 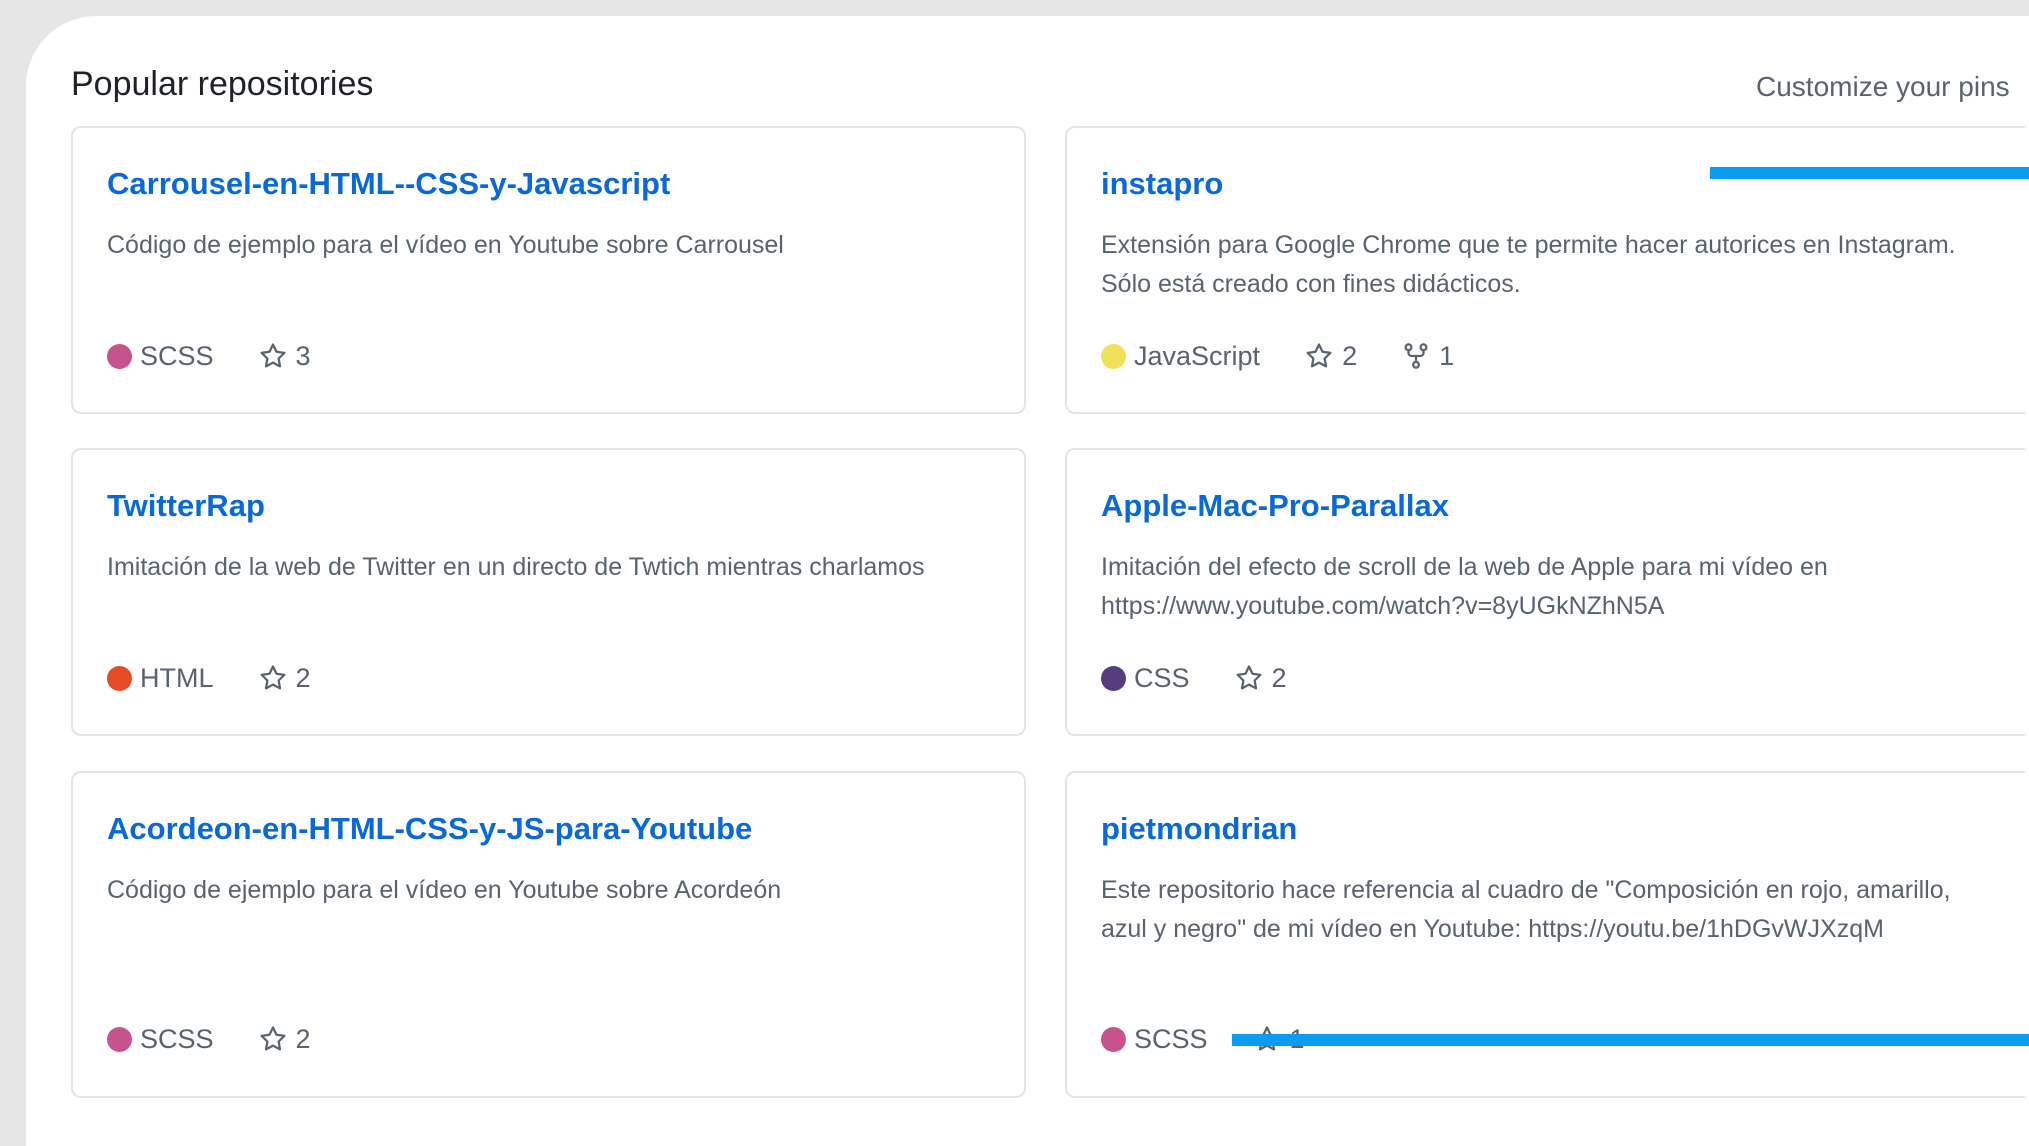 I want to click on stars-count: 3, so click(x=284, y=356).